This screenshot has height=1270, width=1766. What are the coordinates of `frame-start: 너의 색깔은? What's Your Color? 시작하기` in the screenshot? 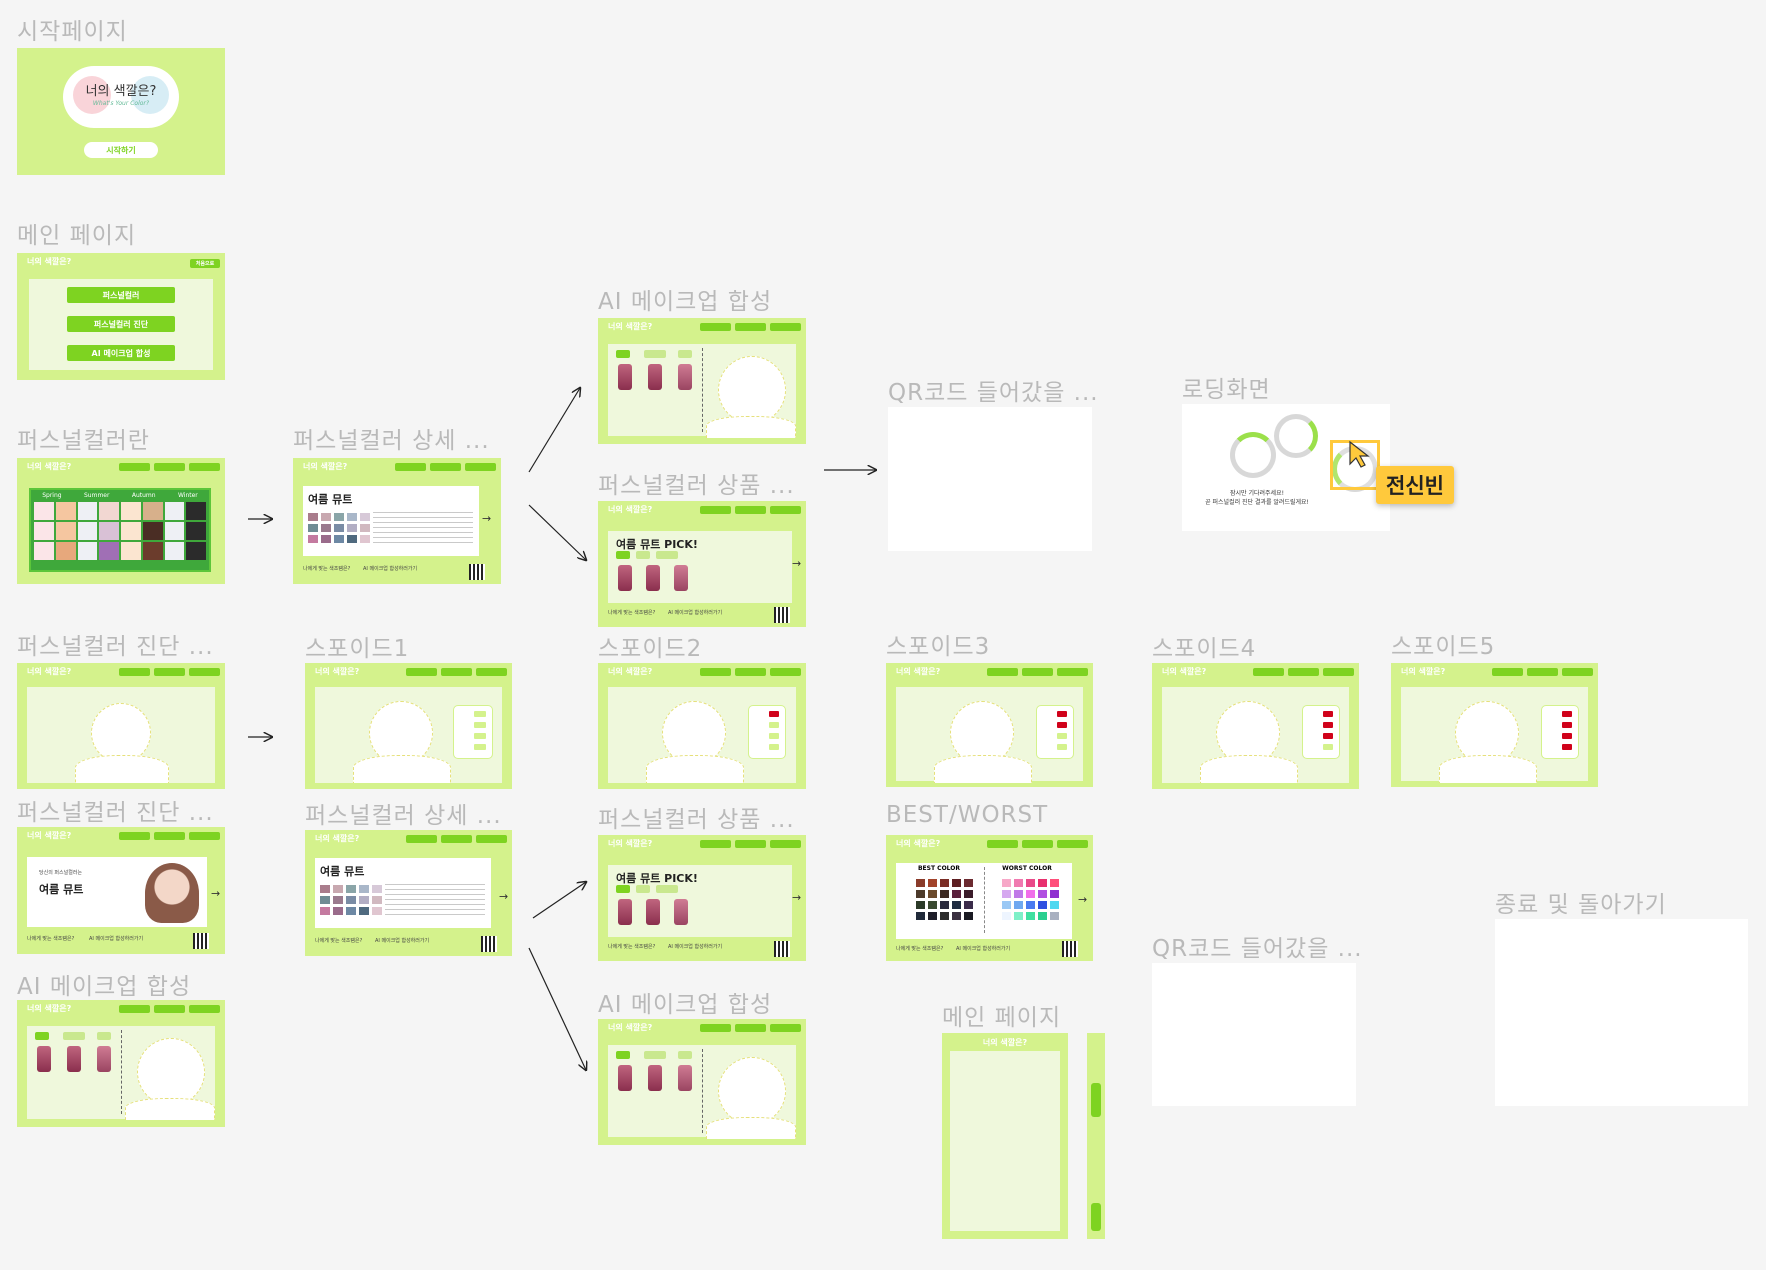 It's located at (121, 111).